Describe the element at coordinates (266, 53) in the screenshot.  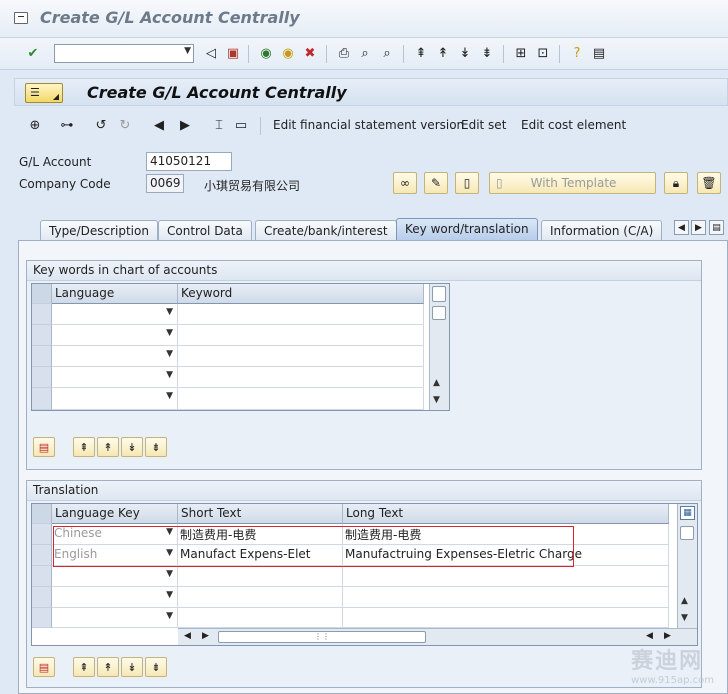
I see `back-icon: ◉` at that location.